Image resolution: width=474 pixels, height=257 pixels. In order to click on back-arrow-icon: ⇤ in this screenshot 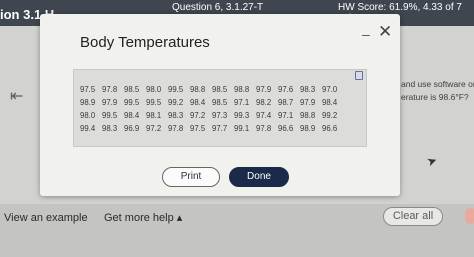, I will do `click(16, 96)`.